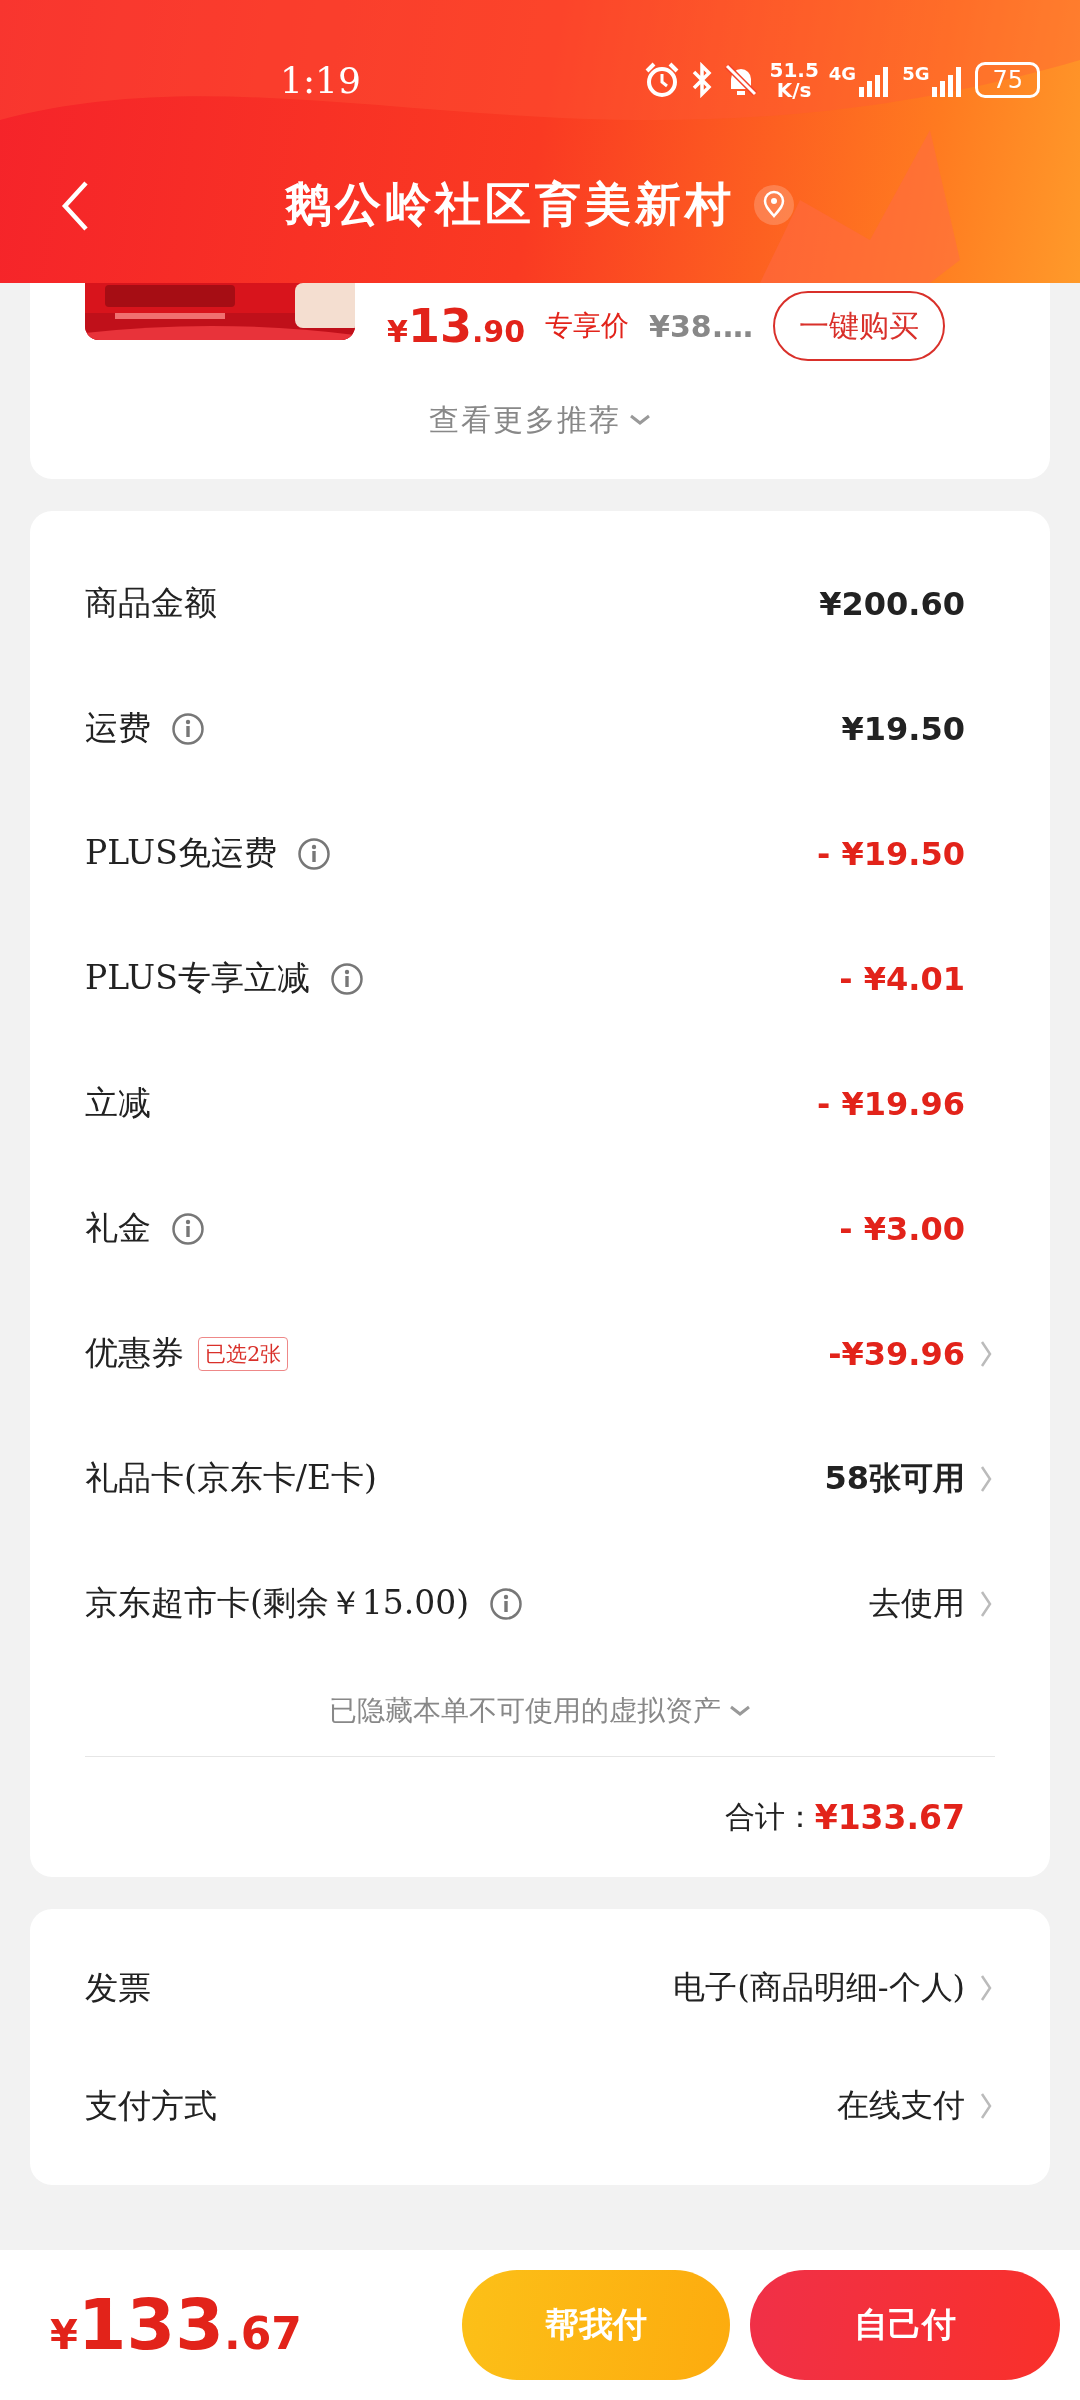 The image size is (1080, 2400). I want to click on fee-label: 礼金, so click(118, 1228).